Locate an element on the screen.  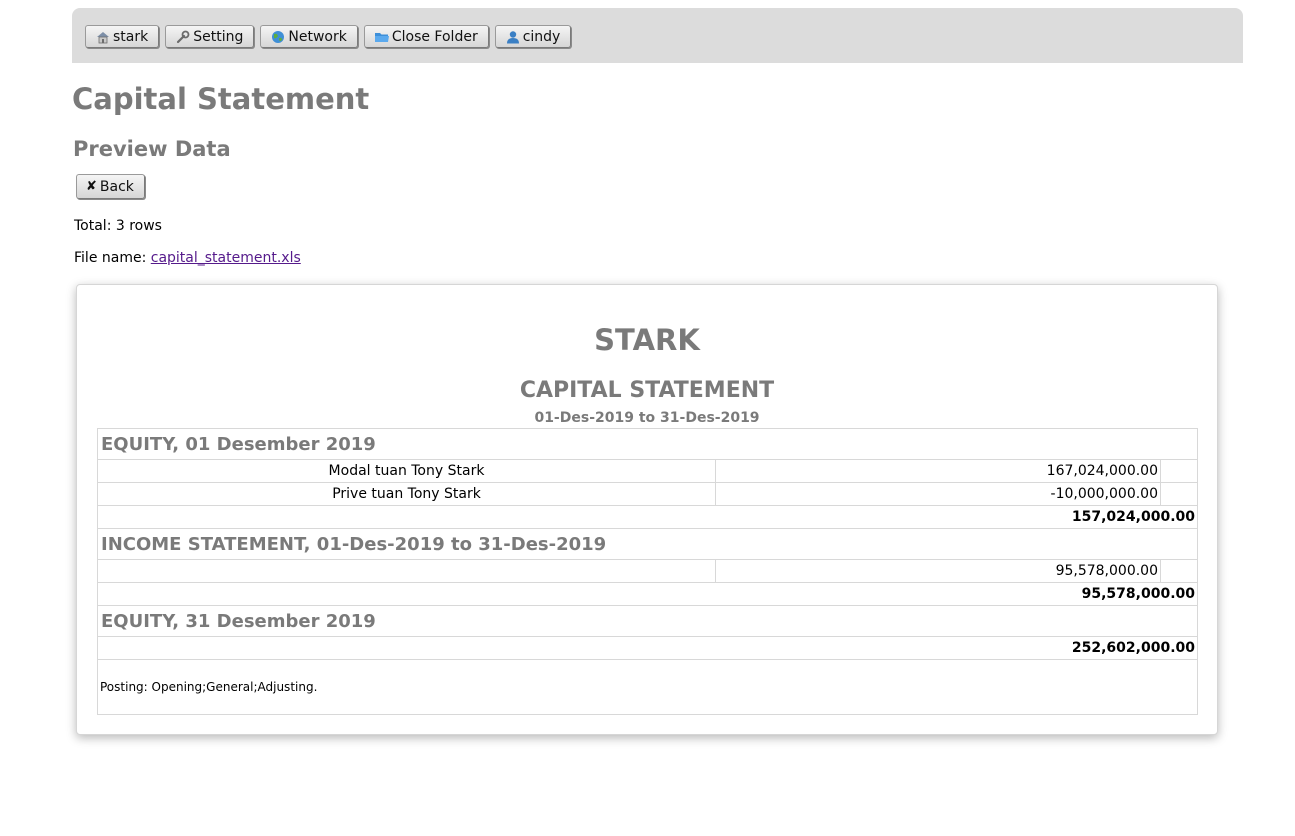
file-name-link: capital_statement.xls is located at coordinates (226, 258).